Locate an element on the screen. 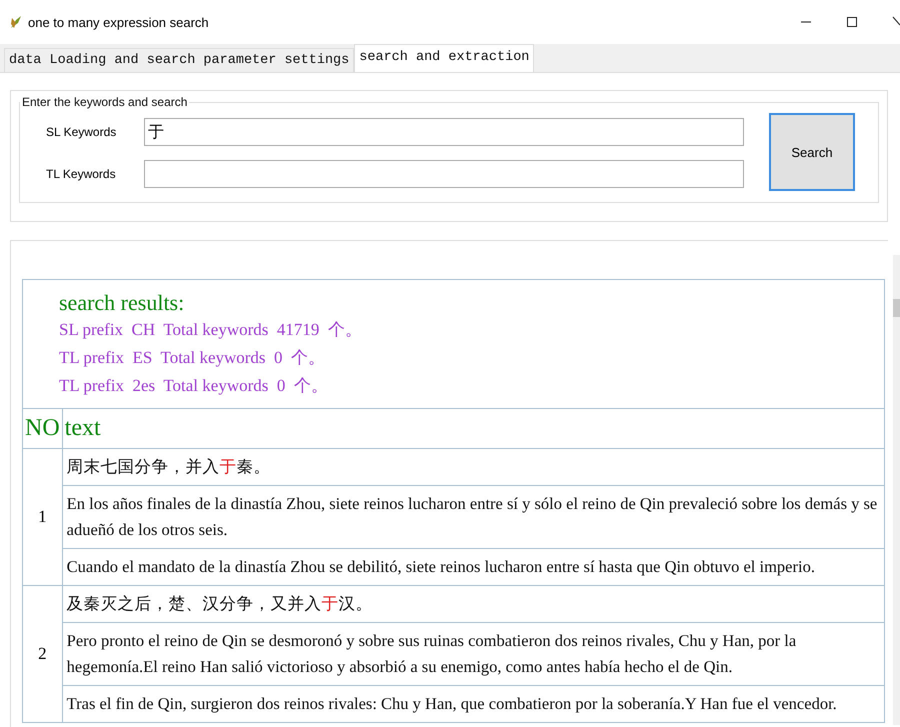 The image size is (900, 727). table-cell: 1 is located at coordinates (42, 517).